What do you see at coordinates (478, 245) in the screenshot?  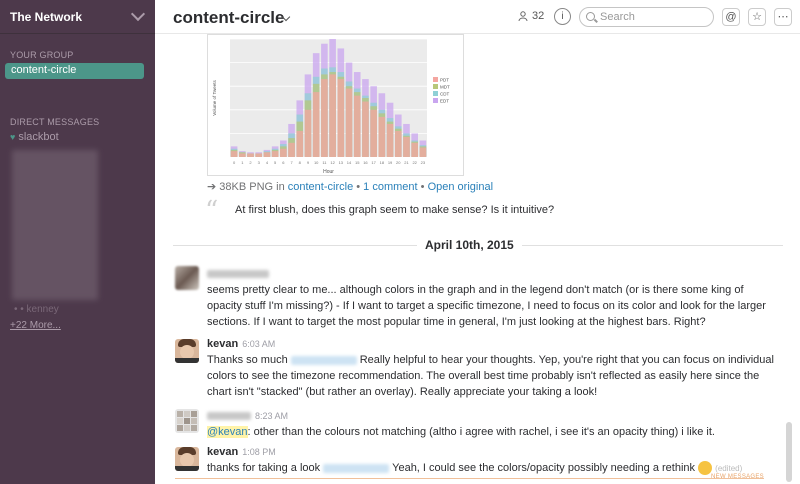 I see `day-divider: April 10th, 2015` at bounding box center [478, 245].